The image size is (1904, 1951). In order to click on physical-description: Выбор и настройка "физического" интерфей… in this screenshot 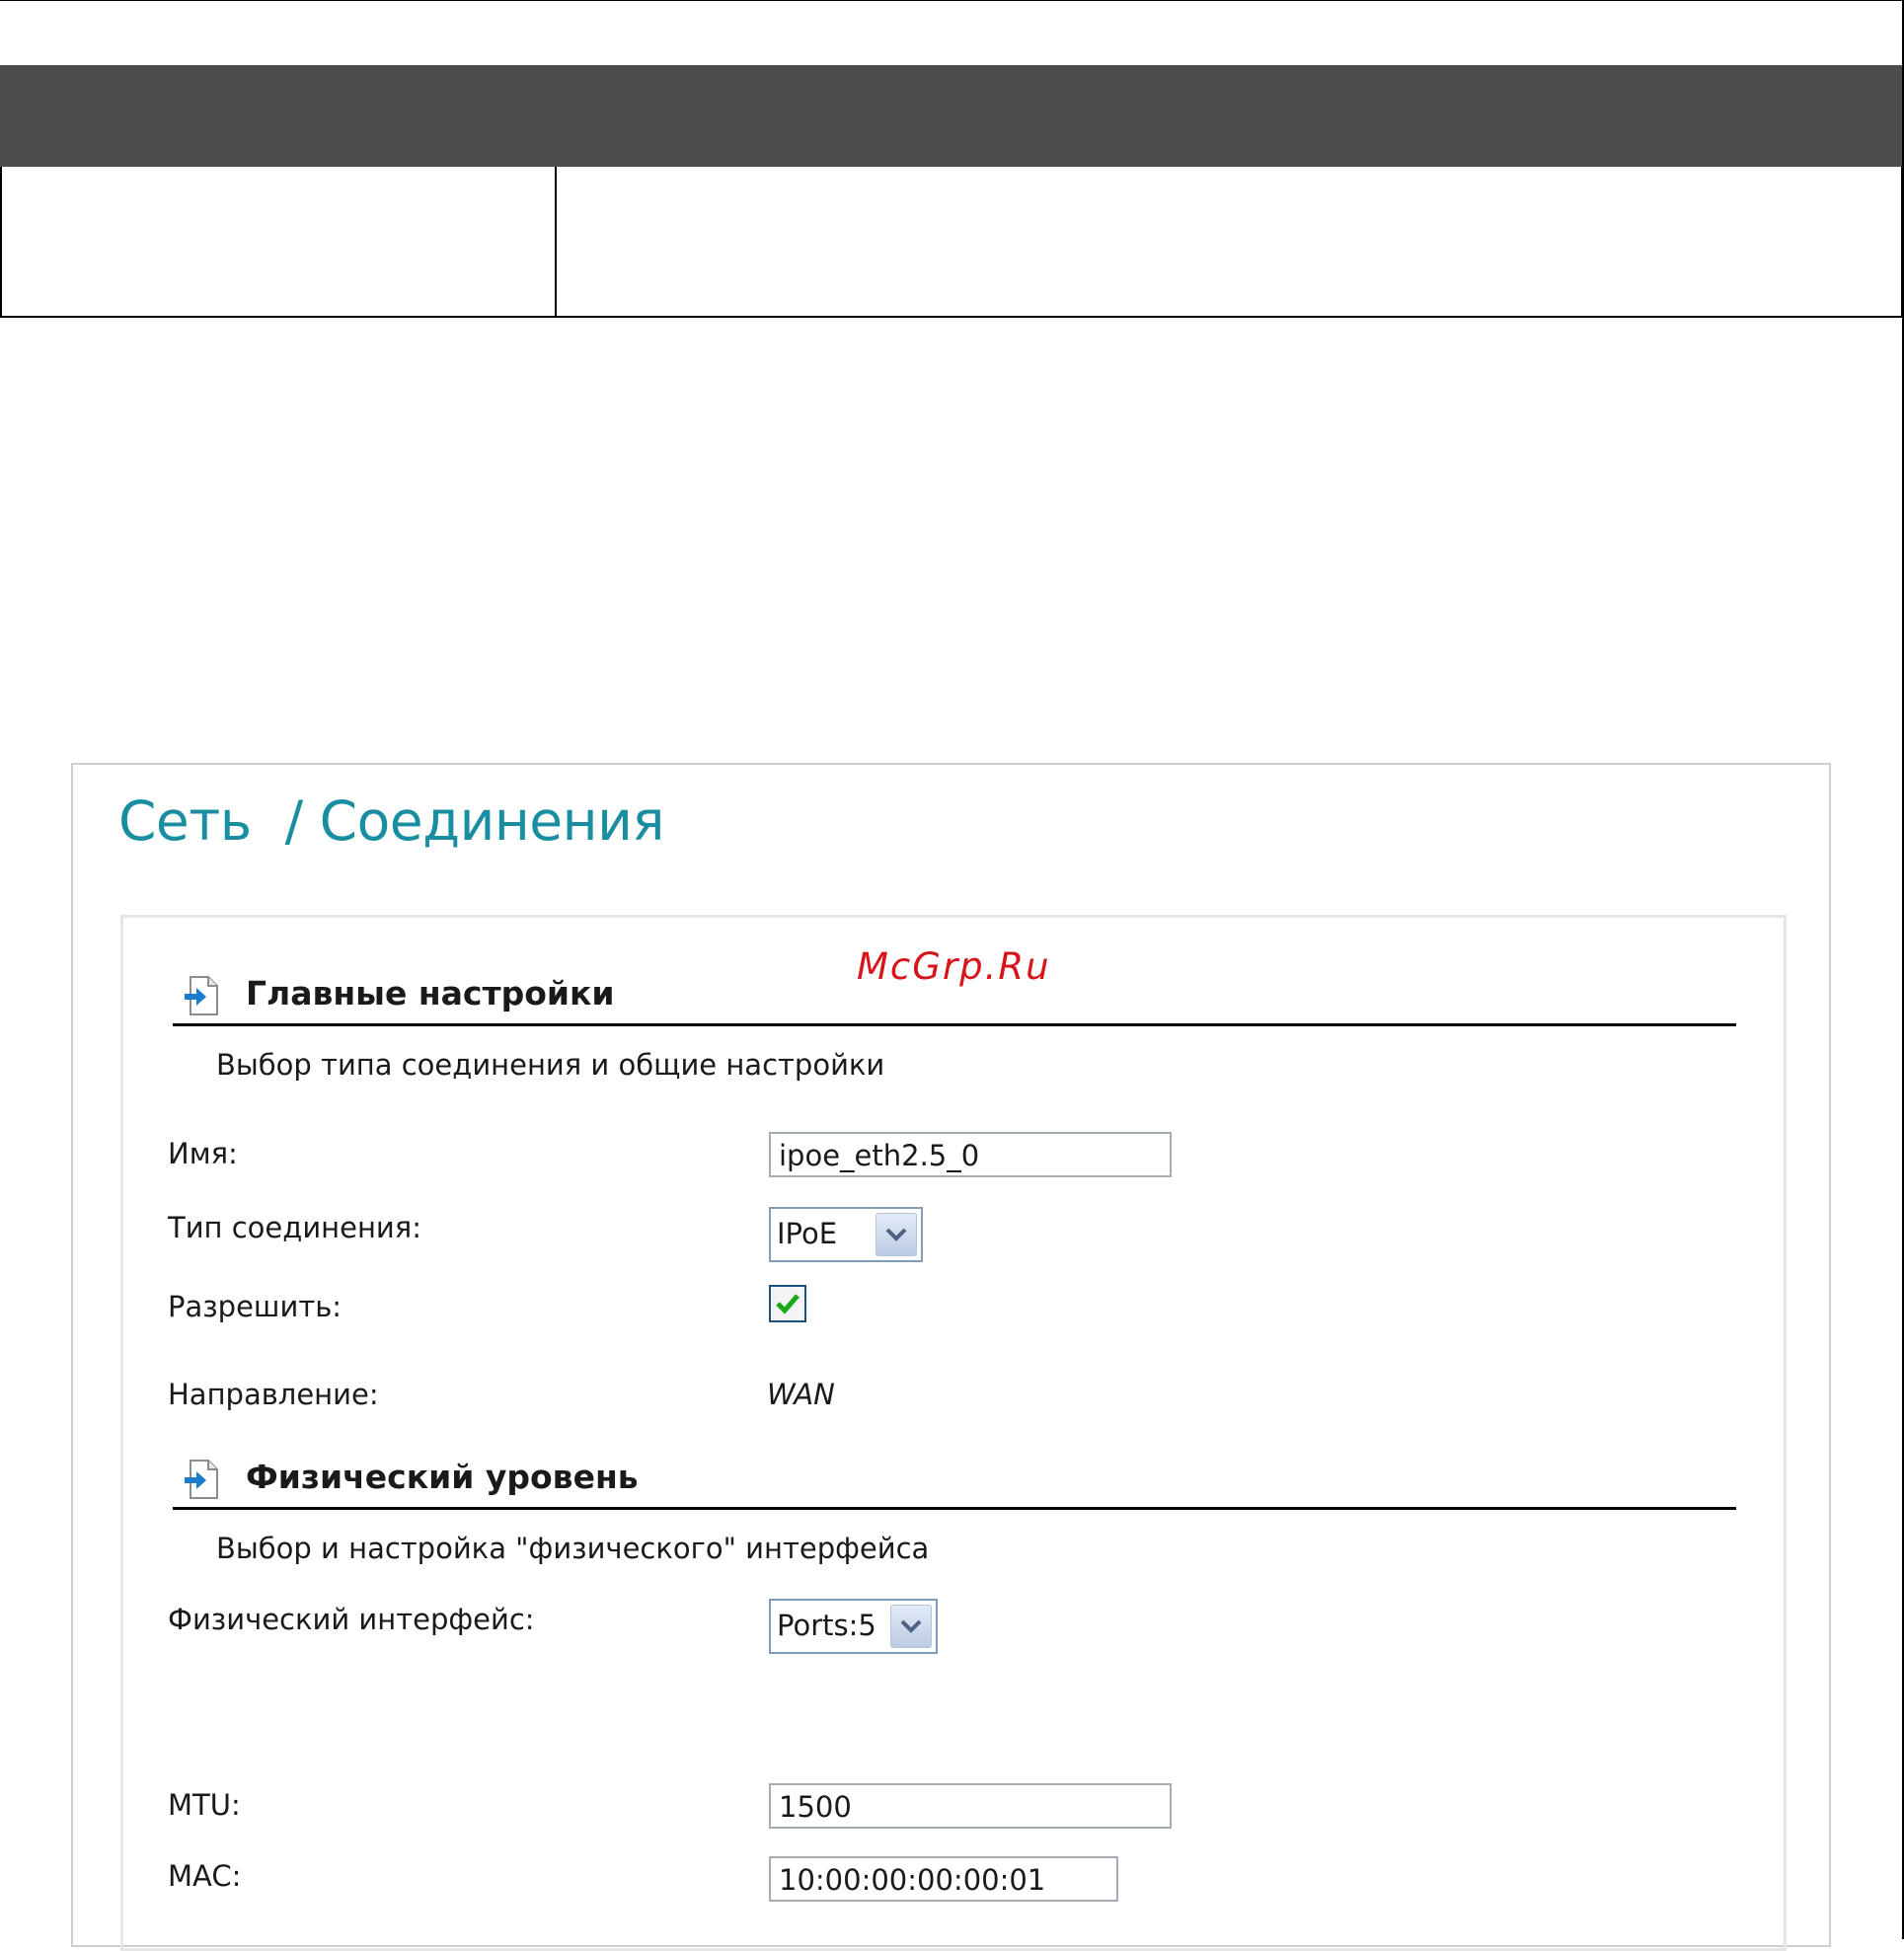, I will do `click(573, 1548)`.